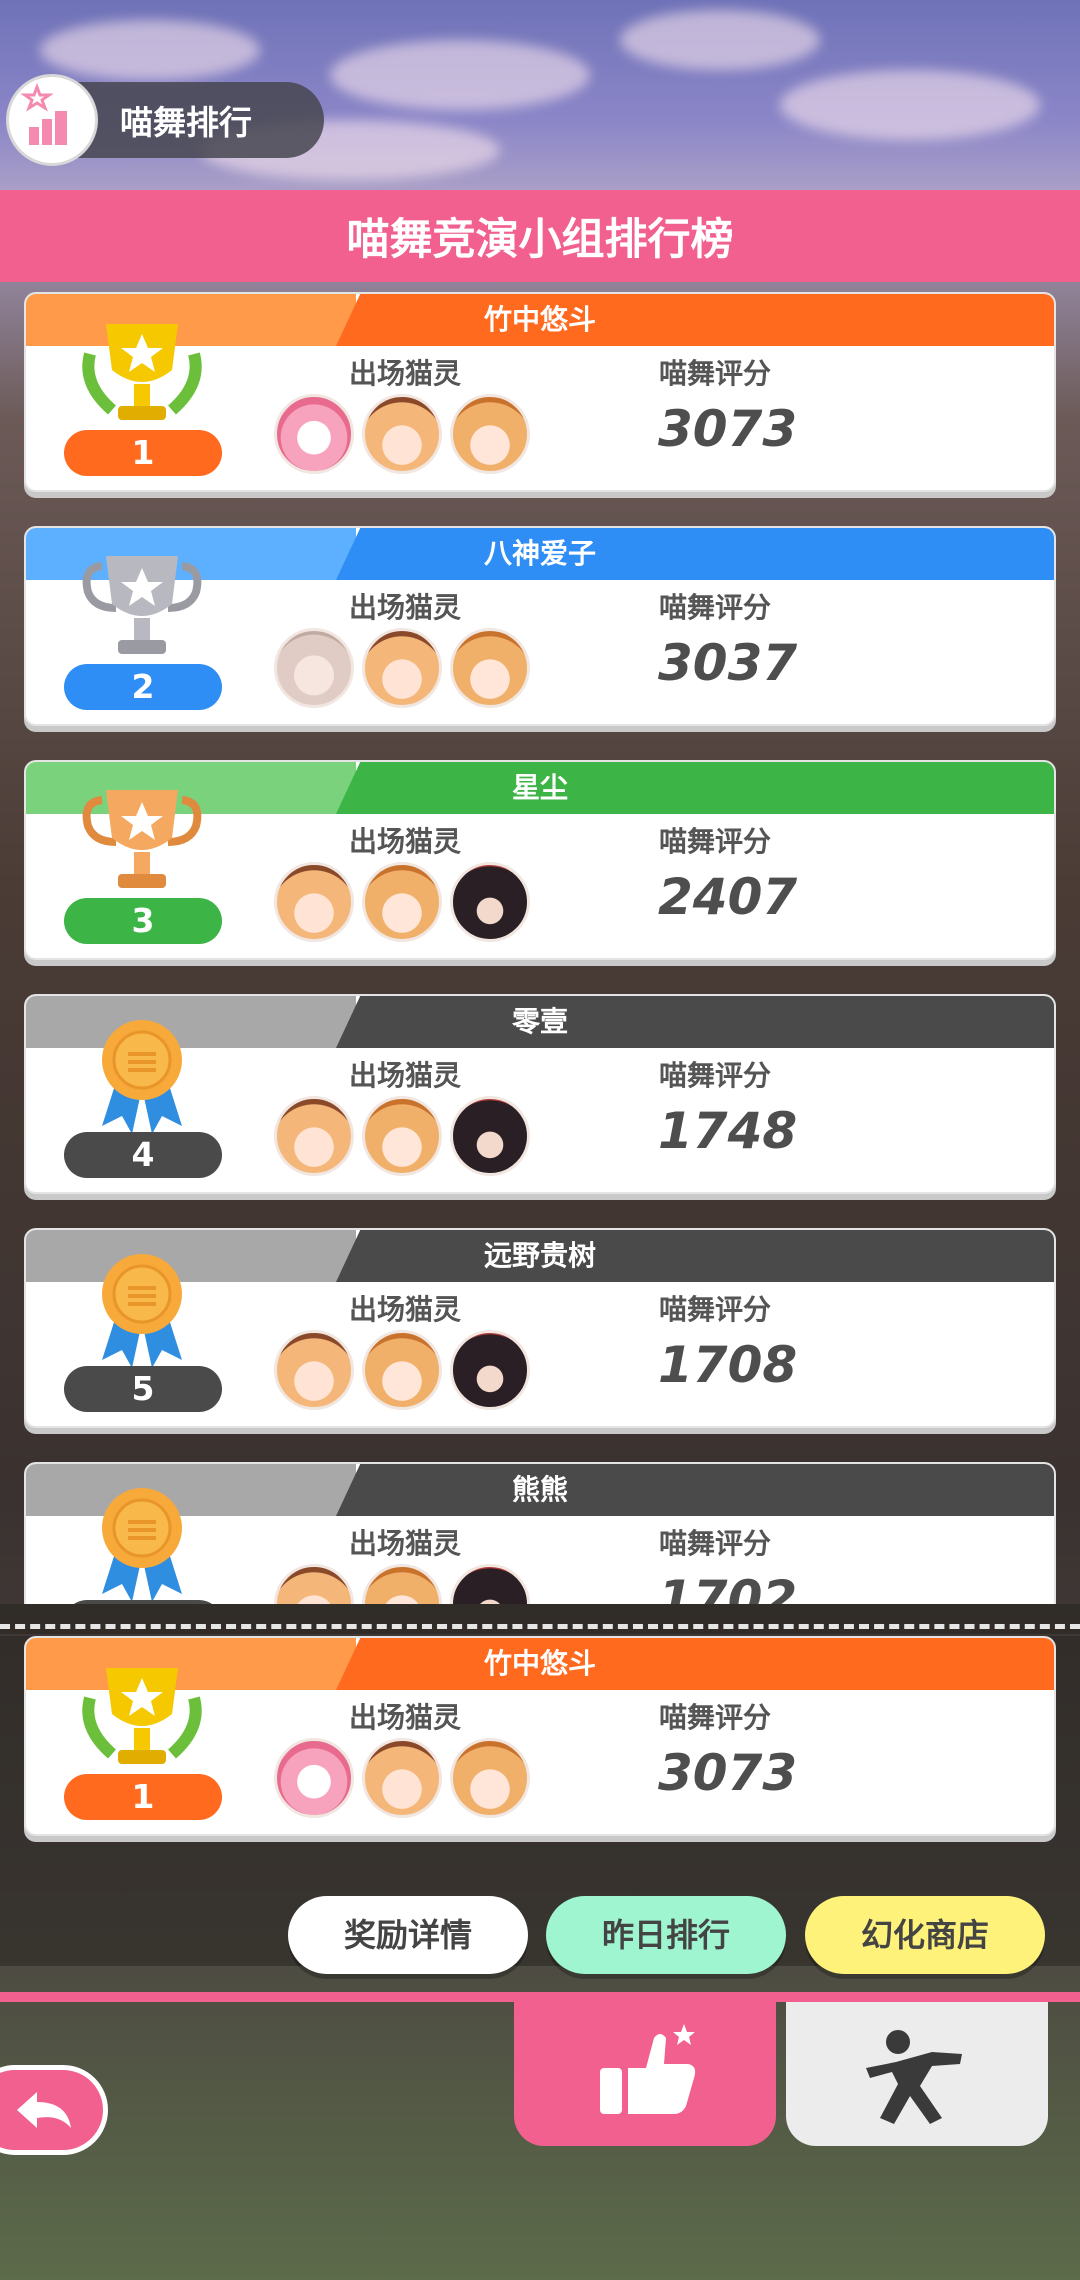 The width and height of the screenshot is (1080, 2280). Describe the element at coordinates (540, 1626) in the screenshot. I see `dashed-divider` at that location.